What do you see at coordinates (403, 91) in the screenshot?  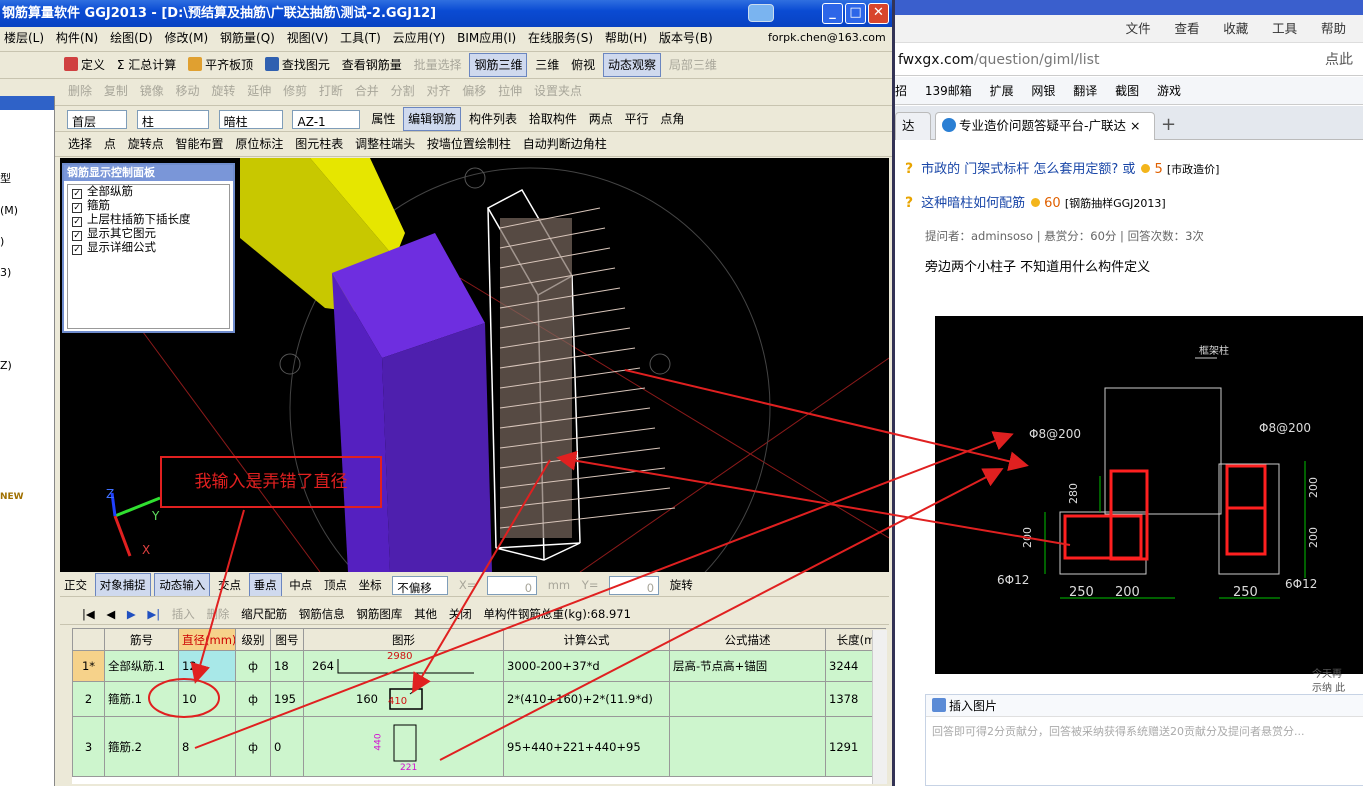 I see `split-button: 分割` at bounding box center [403, 91].